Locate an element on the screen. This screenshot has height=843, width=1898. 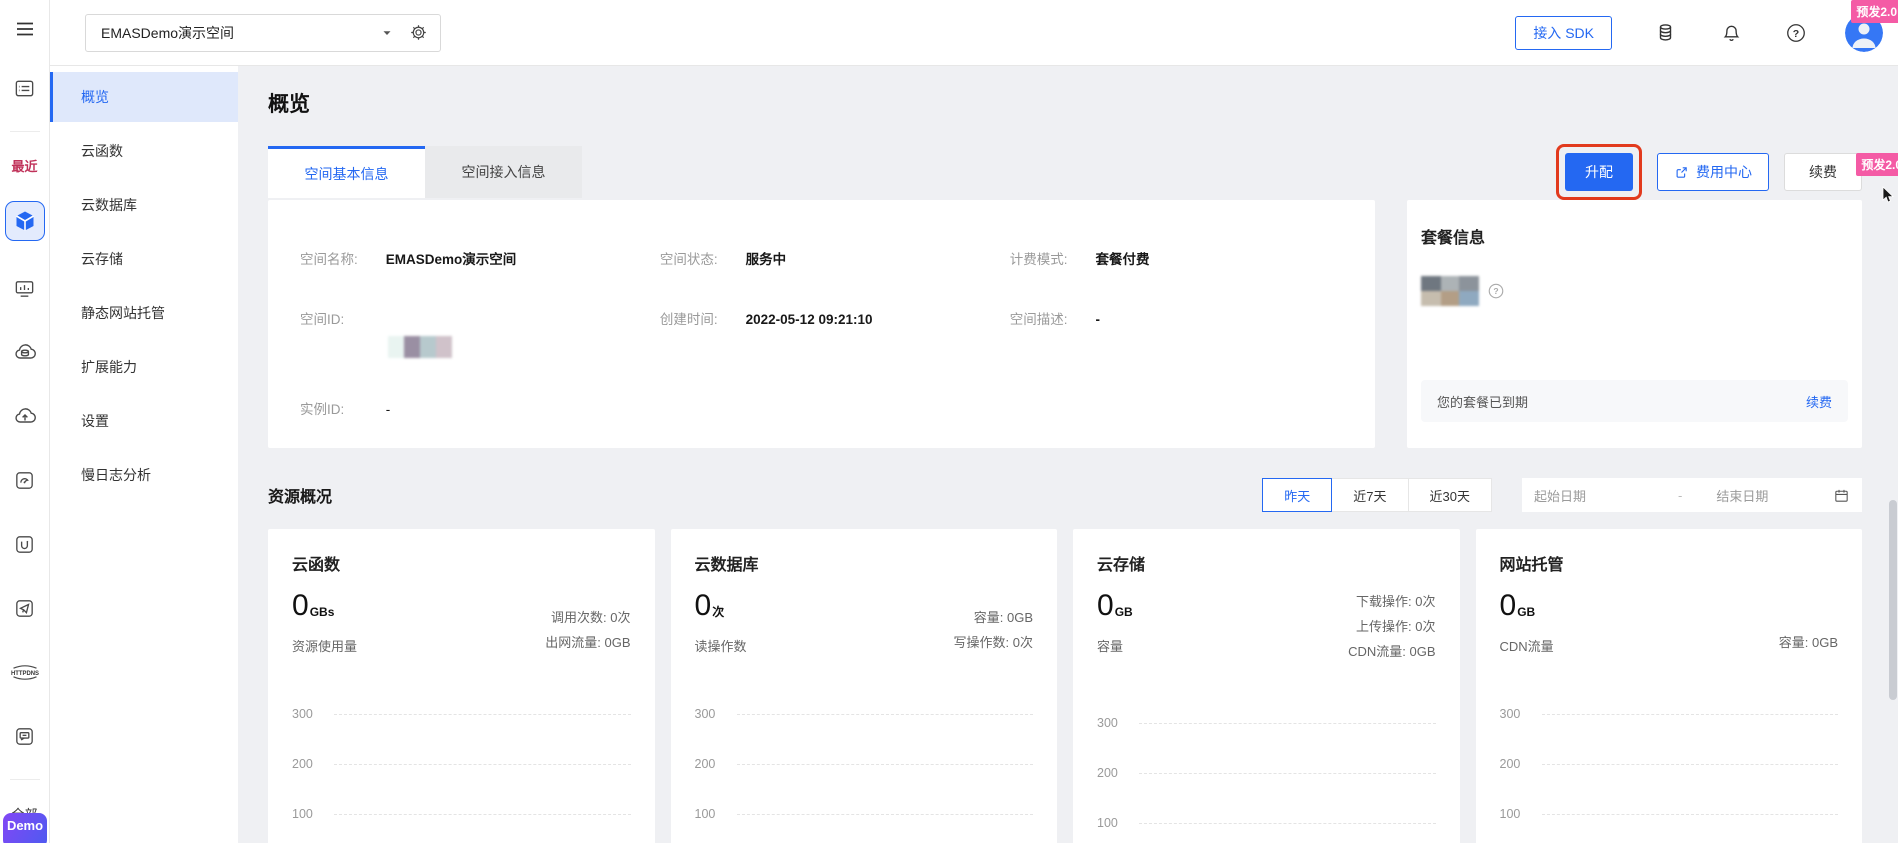
billing-center-button: 费用中心 is located at coordinates (1713, 172).